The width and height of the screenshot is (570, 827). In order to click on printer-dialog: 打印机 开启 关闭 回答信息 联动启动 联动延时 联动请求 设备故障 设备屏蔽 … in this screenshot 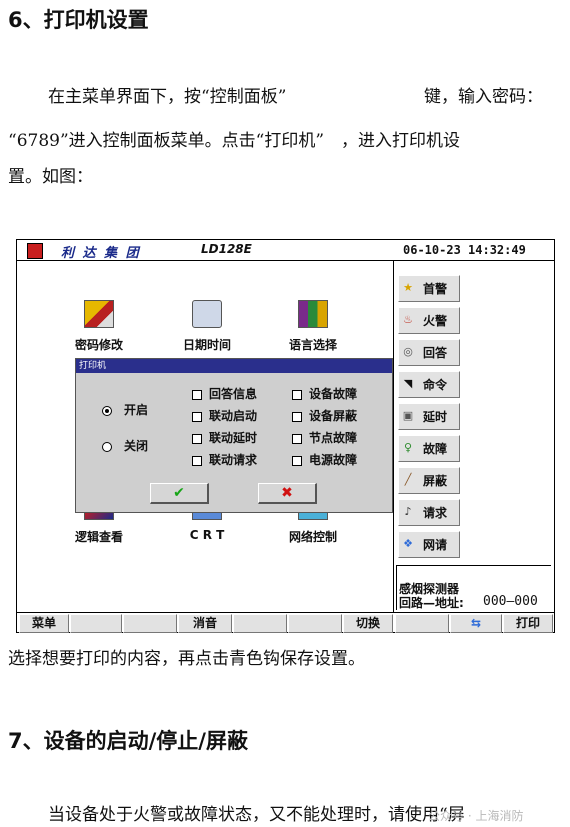, I will do `click(234, 435)`.